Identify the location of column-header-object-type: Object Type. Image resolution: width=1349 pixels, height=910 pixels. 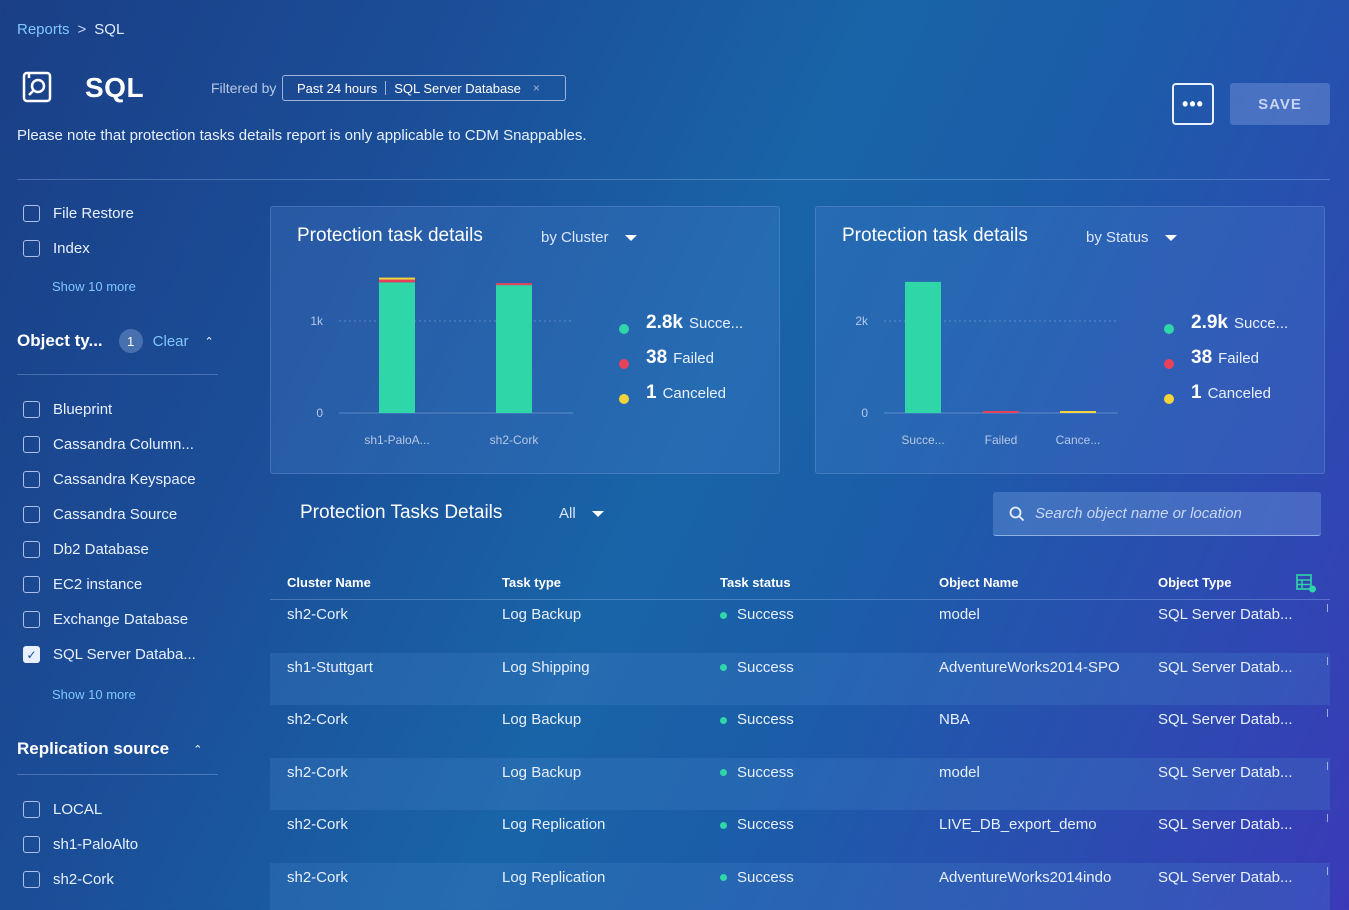
(1194, 582).